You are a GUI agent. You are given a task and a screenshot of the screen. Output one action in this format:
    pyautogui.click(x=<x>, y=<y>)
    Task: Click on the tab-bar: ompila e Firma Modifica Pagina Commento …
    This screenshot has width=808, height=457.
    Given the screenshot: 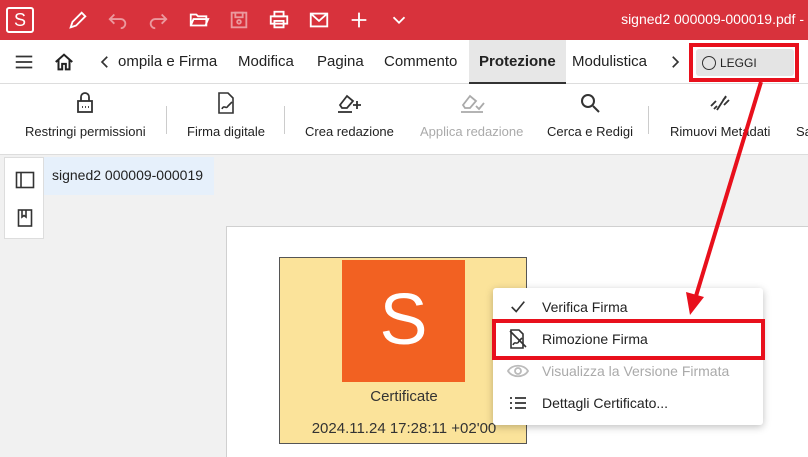 What is the action you would take?
    pyautogui.click(x=404, y=62)
    